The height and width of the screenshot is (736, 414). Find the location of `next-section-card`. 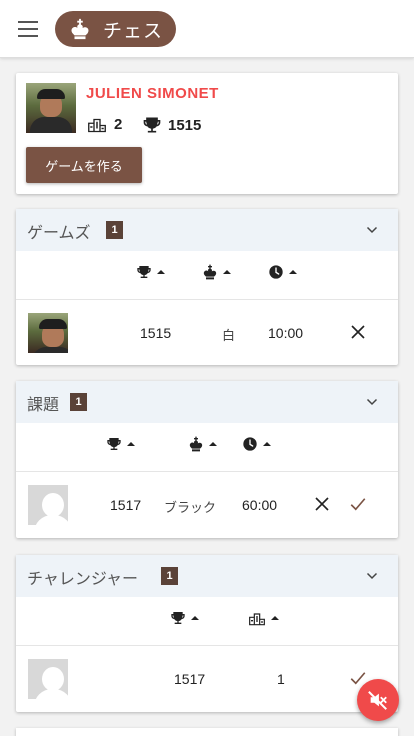

next-section-card is located at coordinates (207, 732).